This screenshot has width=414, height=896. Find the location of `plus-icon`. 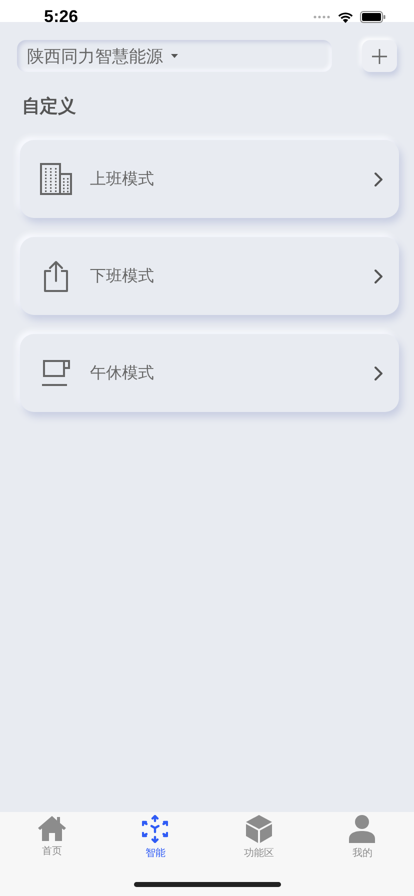

plus-icon is located at coordinates (379, 56).